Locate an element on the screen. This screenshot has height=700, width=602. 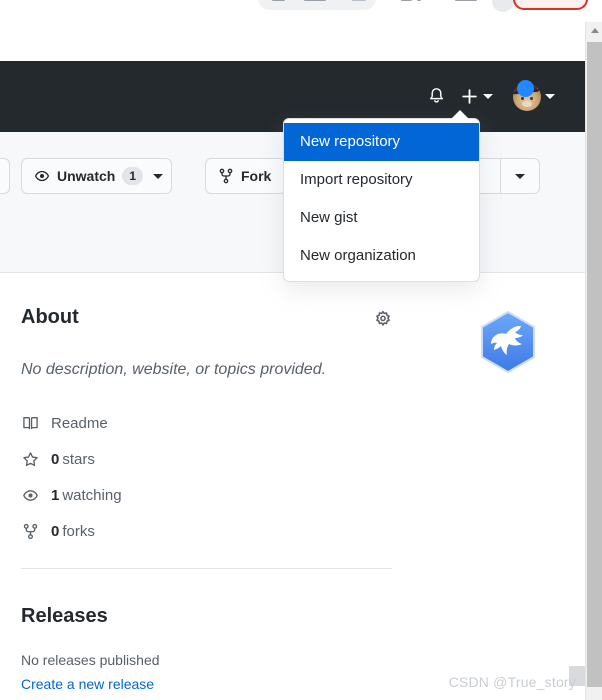
browser-toolbar-sliver is located at coordinates (301, 11).